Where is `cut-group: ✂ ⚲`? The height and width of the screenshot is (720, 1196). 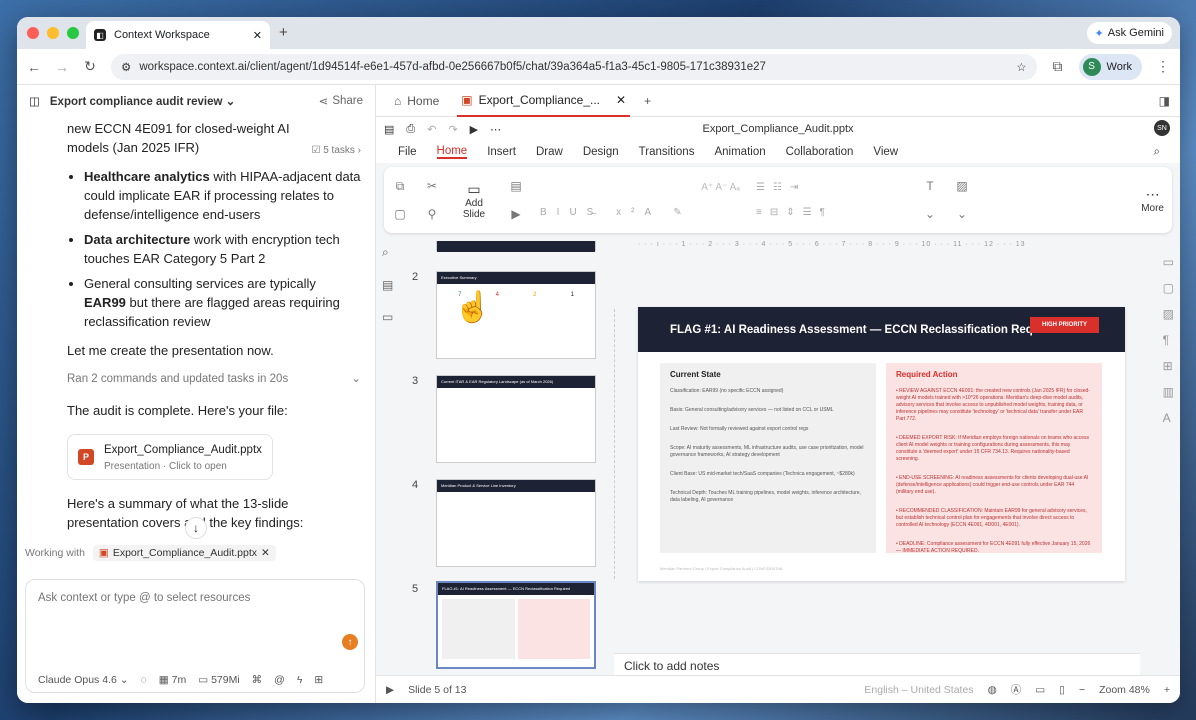
cut-group: ✂ ⚲ is located at coordinates (432, 200).